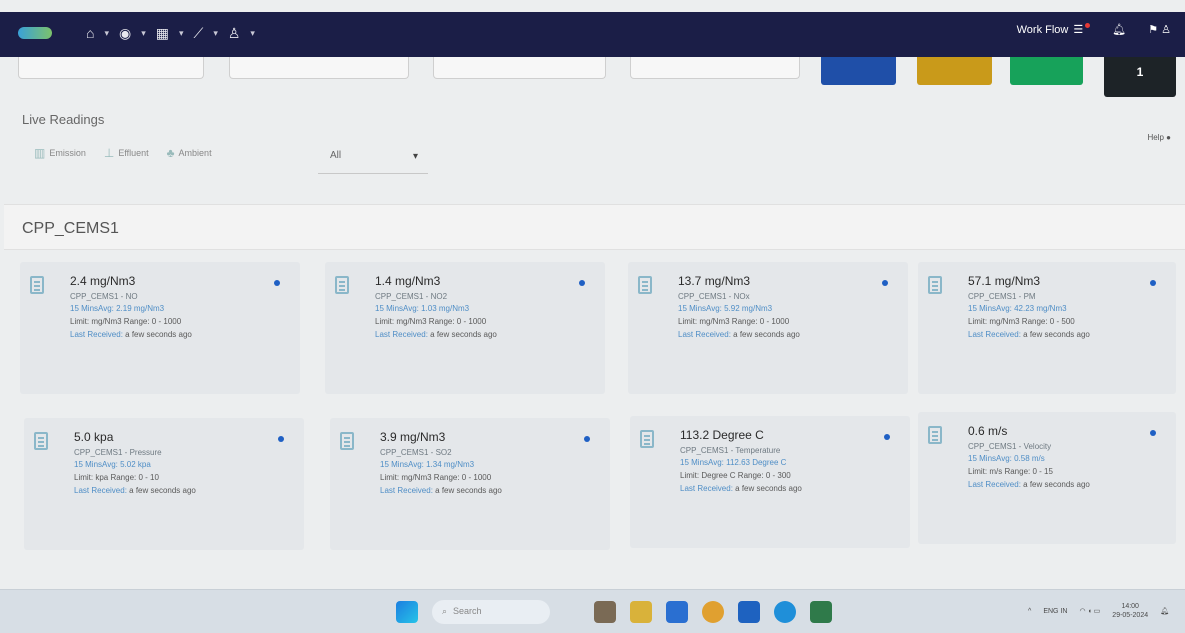  What do you see at coordinates (1010, 471) in the screenshot?
I see `limit-range: Limit: m/s Range: 0 - 15` at bounding box center [1010, 471].